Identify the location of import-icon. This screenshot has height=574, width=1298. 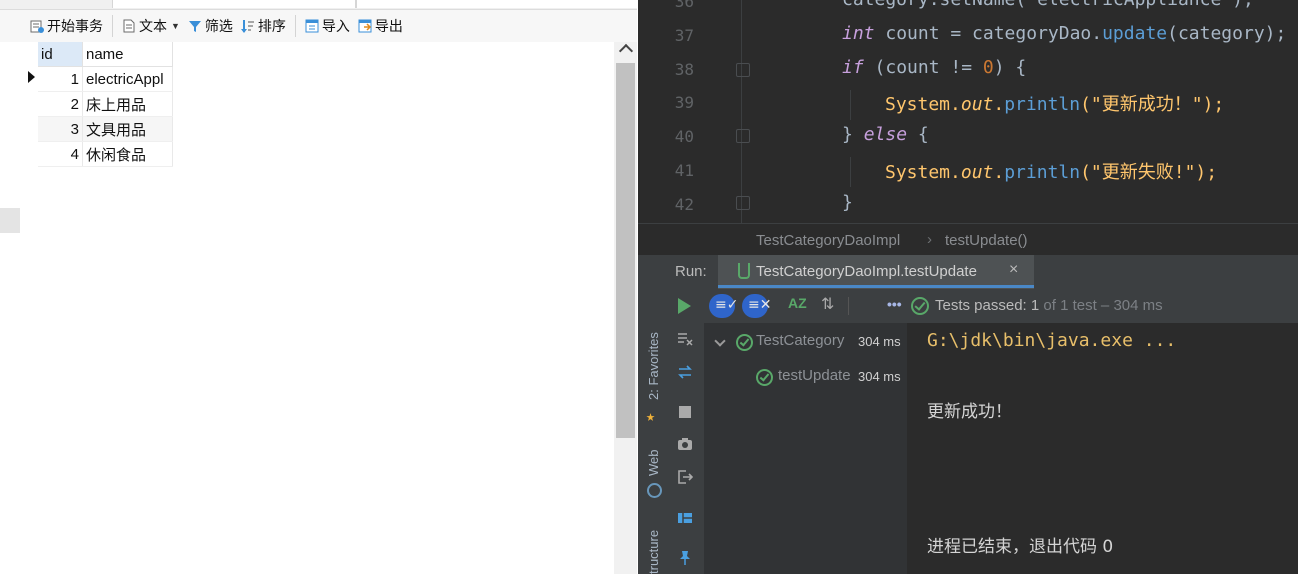
(312, 26).